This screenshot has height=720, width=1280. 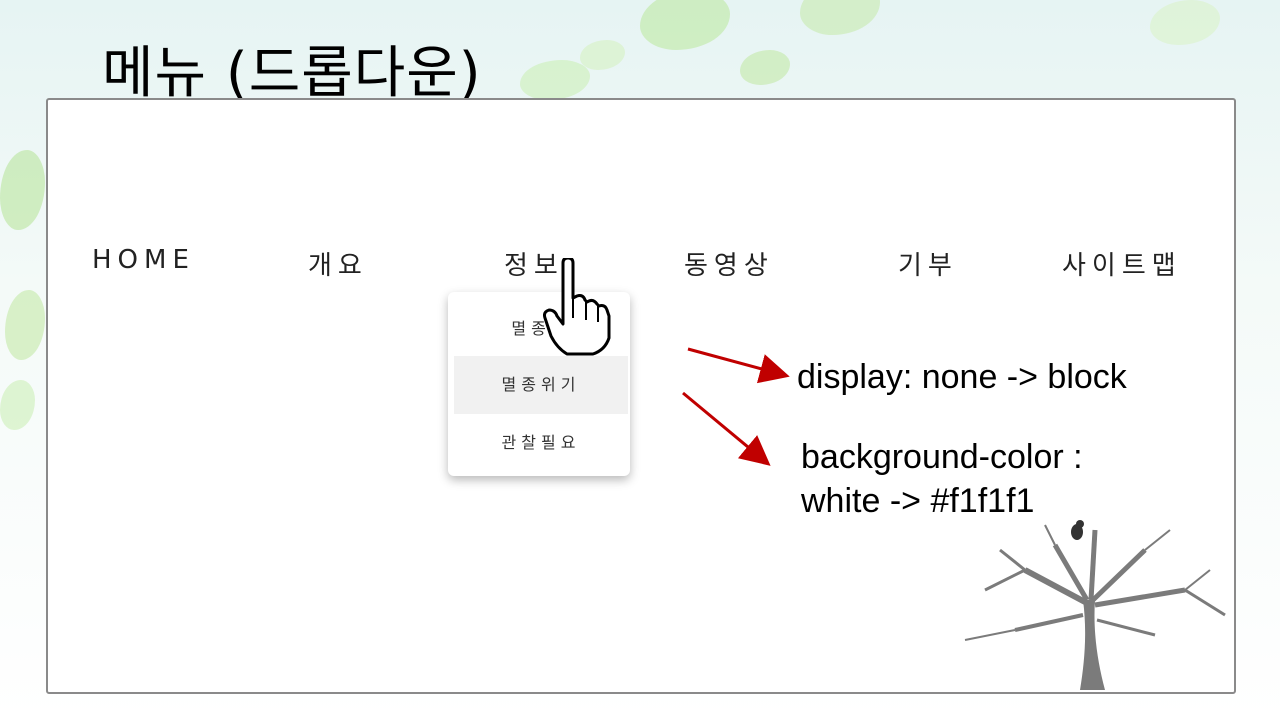 I want to click on arrow-to-bg-note, so click(x=726, y=428).